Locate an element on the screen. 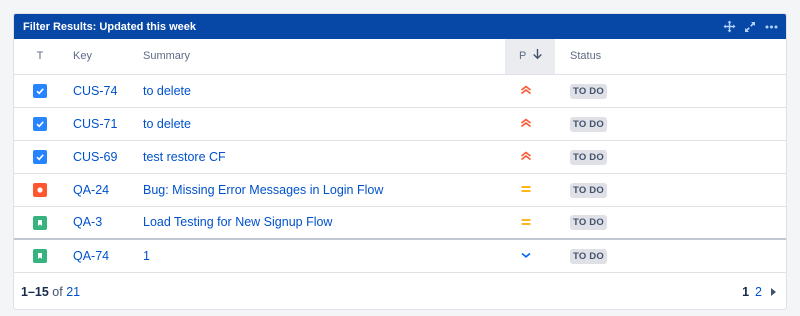  issue-key-cell: CUS-69 is located at coordinates (102, 157).